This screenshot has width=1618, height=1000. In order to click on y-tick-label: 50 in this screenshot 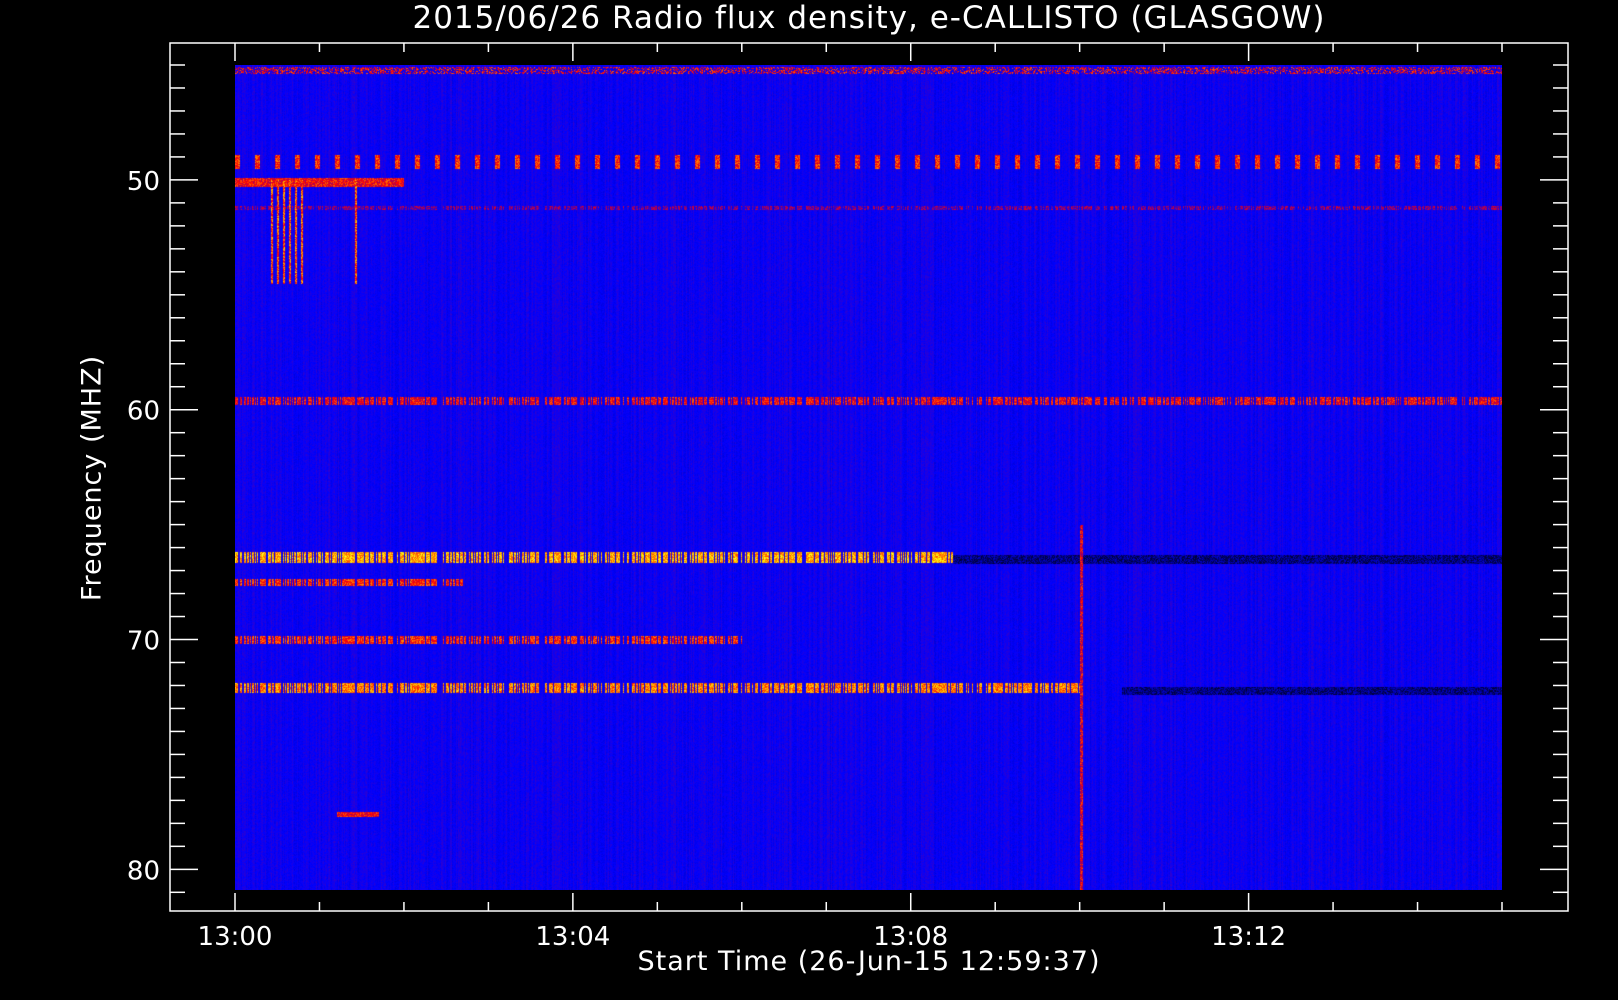, I will do `click(143, 182)`.